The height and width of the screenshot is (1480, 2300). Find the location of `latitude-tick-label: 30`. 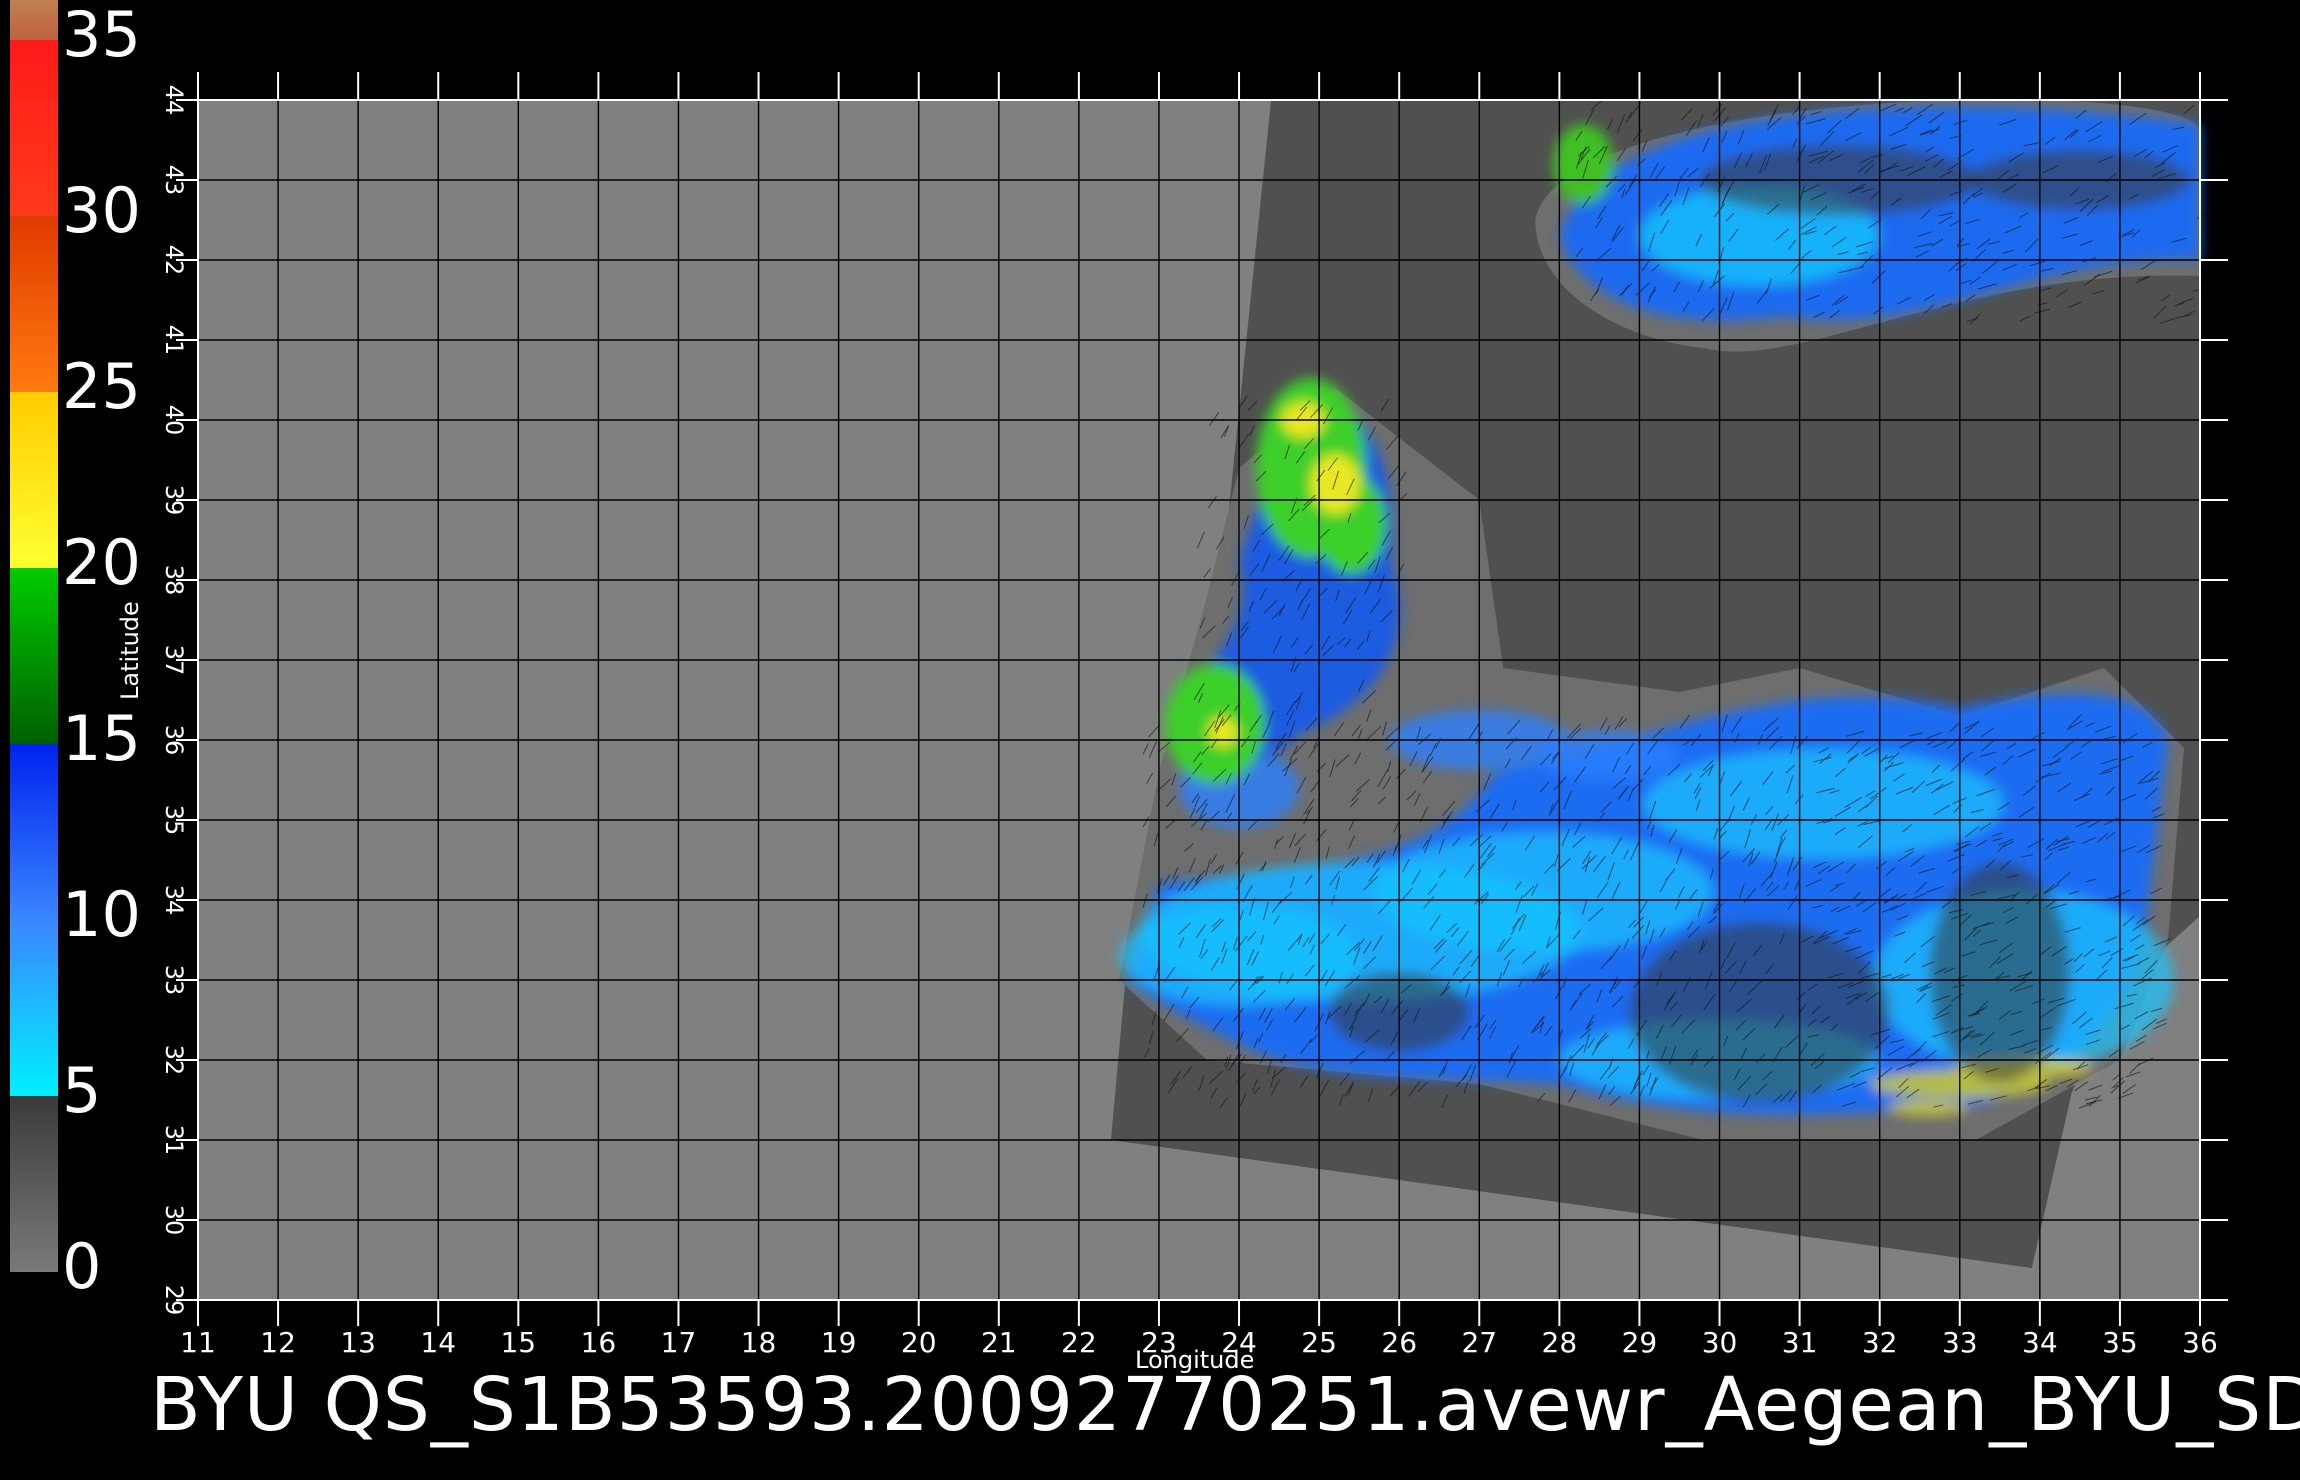

latitude-tick-label: 30 is located at coordinates (174, 1220).